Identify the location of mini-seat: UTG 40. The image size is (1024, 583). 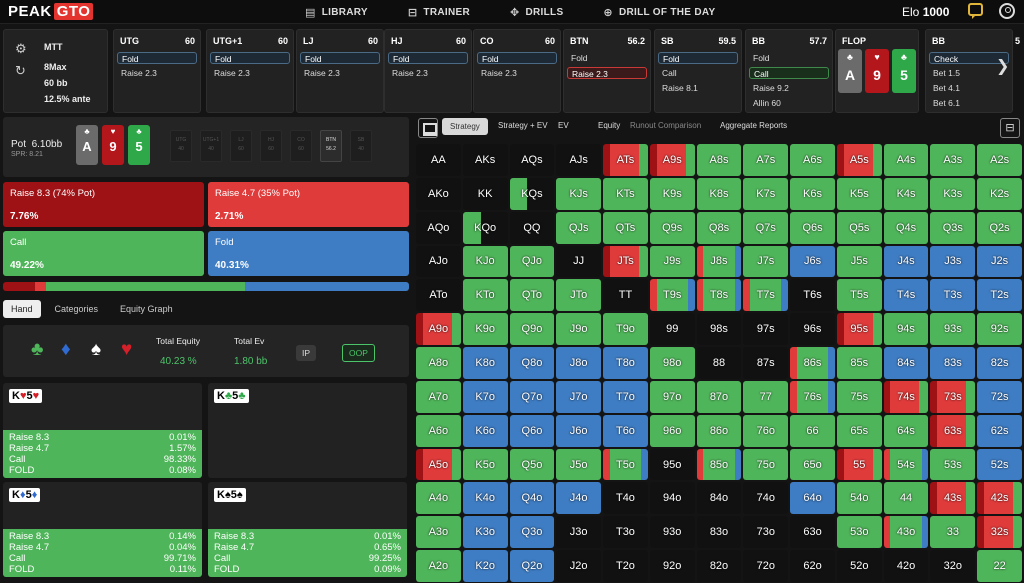
(181, 146).